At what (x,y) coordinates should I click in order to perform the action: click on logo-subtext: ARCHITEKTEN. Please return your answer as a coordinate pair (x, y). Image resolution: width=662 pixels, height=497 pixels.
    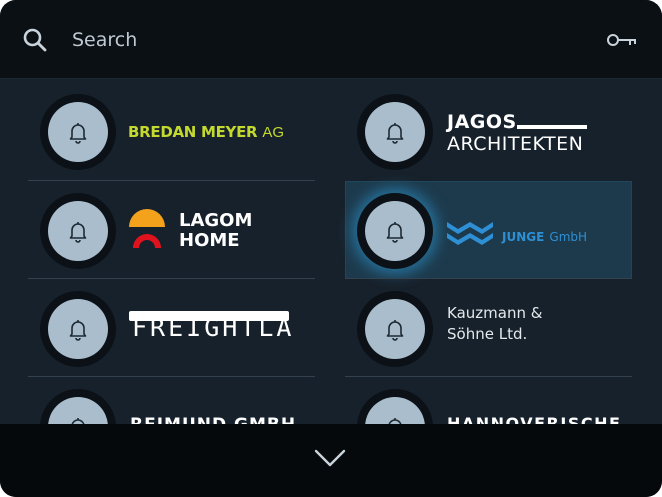
    Looking at the image, I should click on (515, 144).